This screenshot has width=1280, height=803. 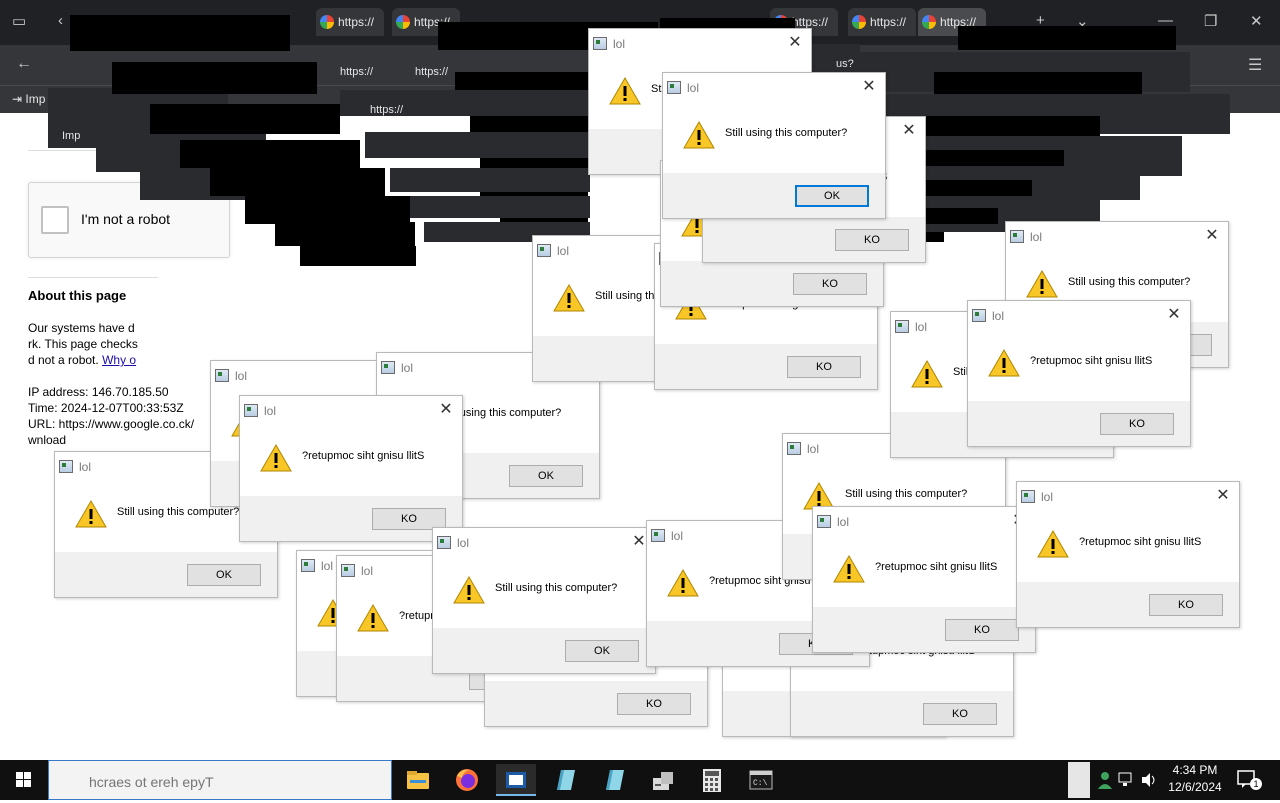 What do you see at coordinates (761, 780) in the screenshot?
I see `terminal-icon: C:\` at bounding box center [761, 780].